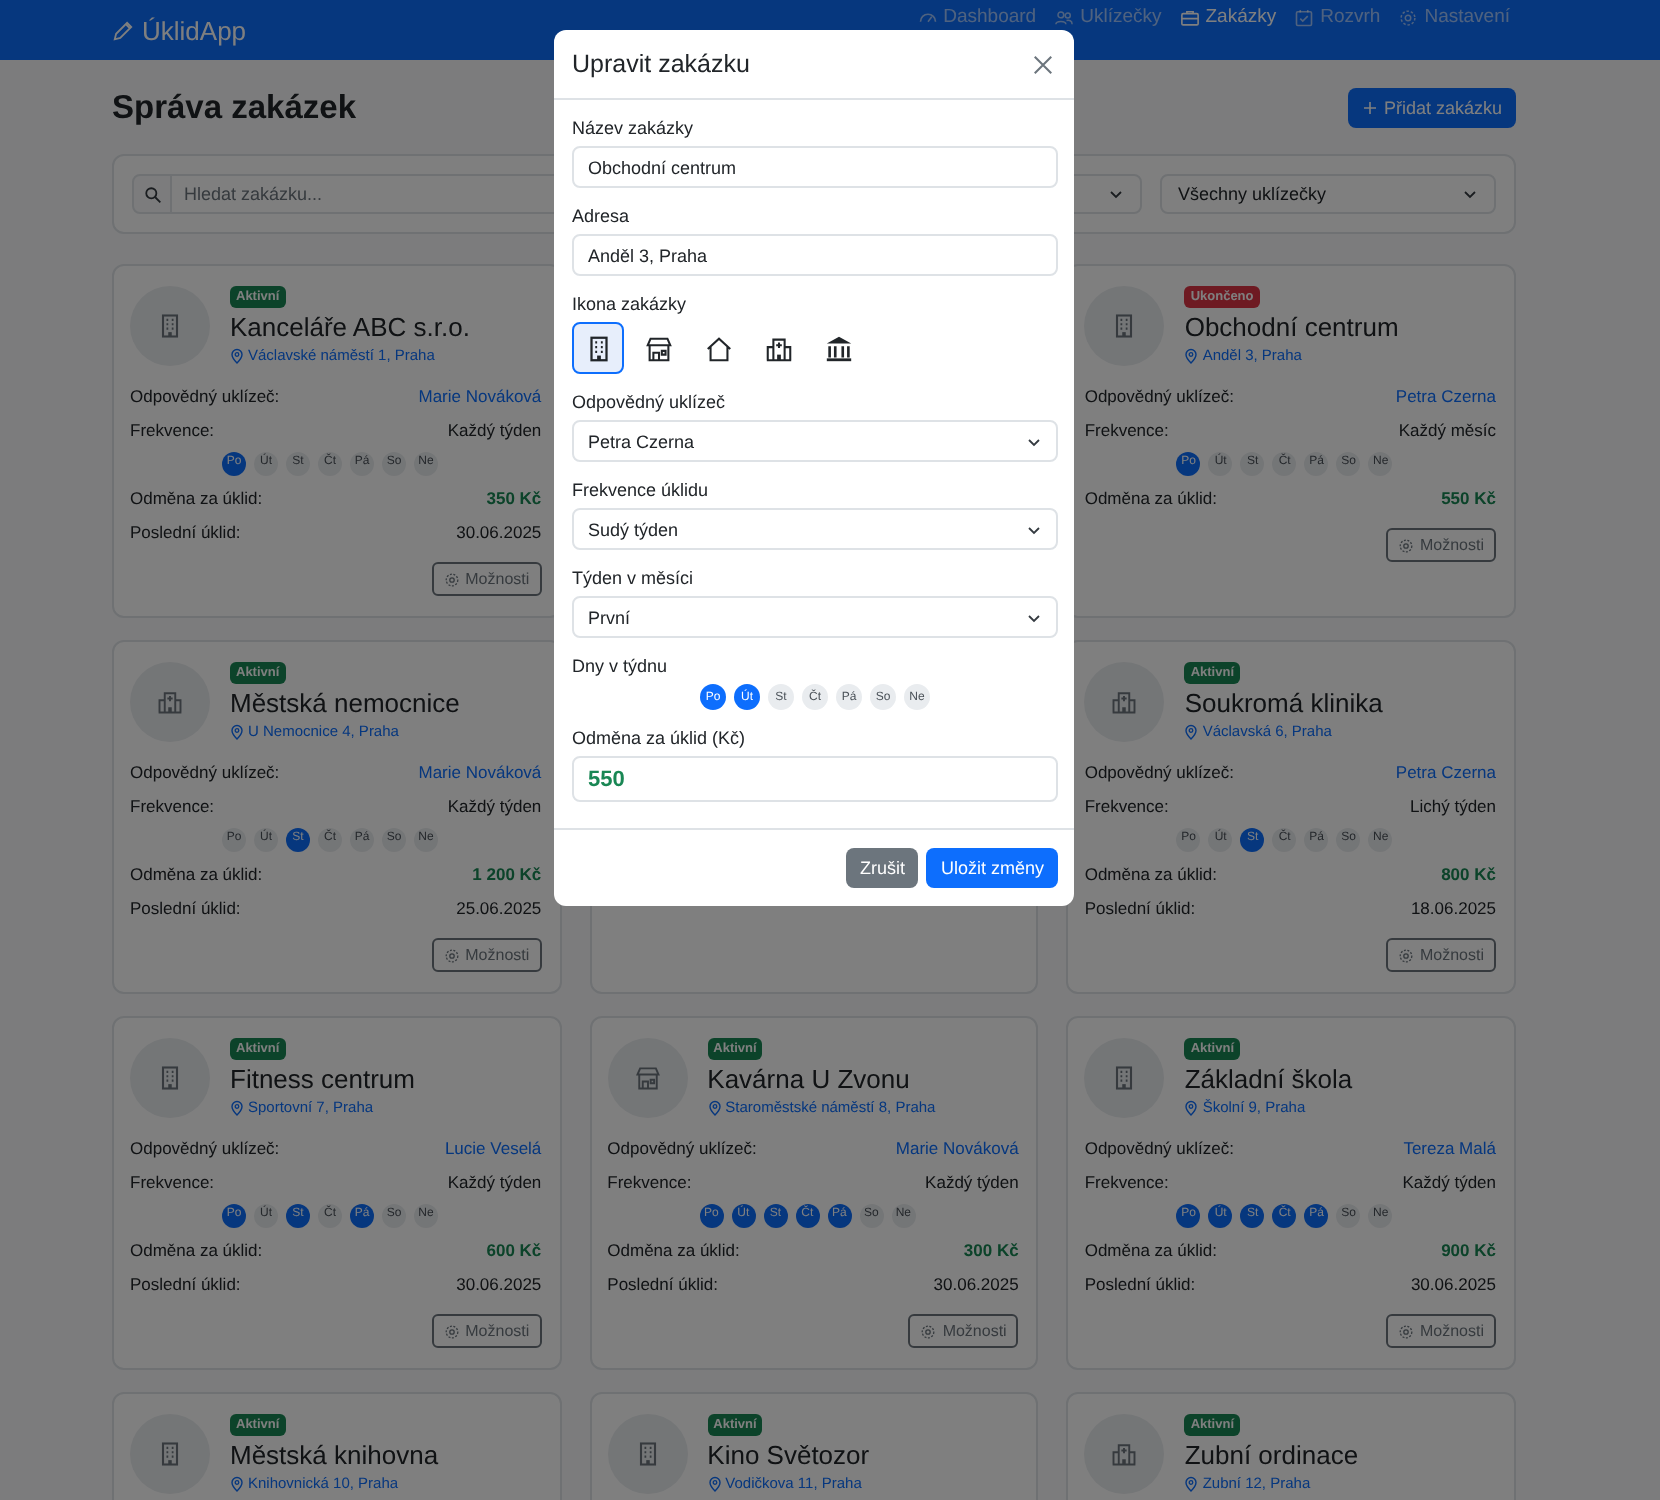  I want to click on cleaner-name: Petra Czerna, so click(1445, 773).